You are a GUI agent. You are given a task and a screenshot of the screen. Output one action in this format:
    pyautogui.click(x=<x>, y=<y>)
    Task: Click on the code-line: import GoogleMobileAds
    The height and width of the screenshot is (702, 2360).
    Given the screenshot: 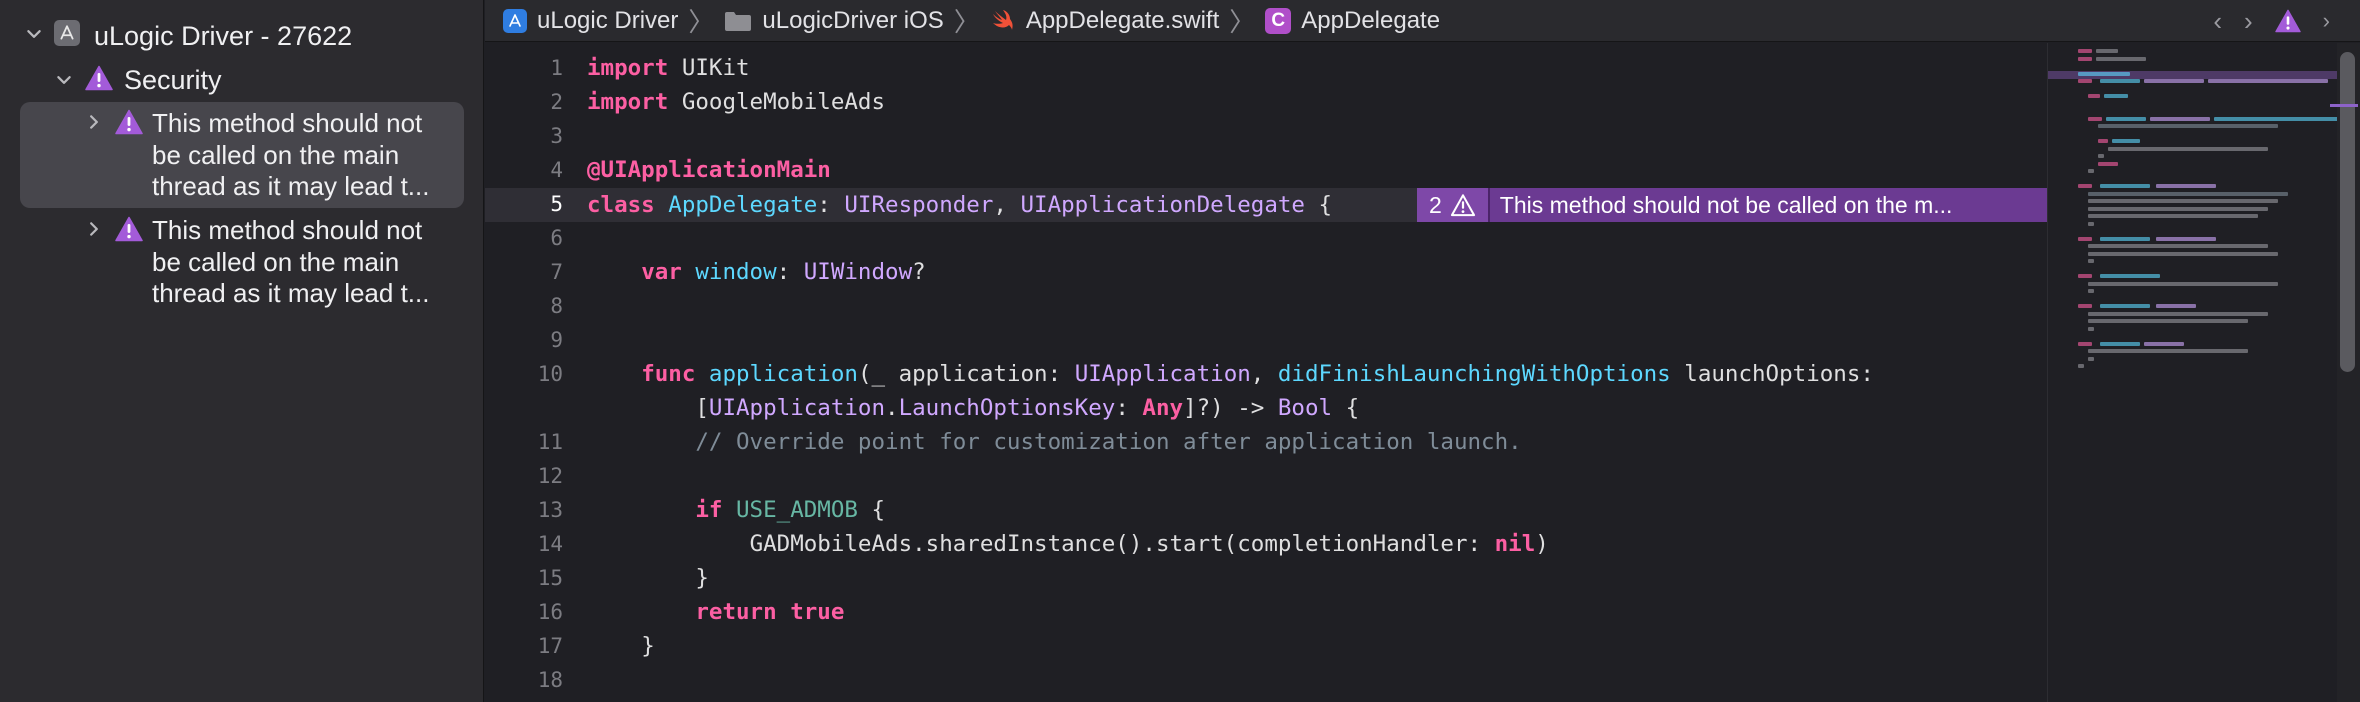 What is the action you would take?
    pyautogui.click(x=736, y=102)
    